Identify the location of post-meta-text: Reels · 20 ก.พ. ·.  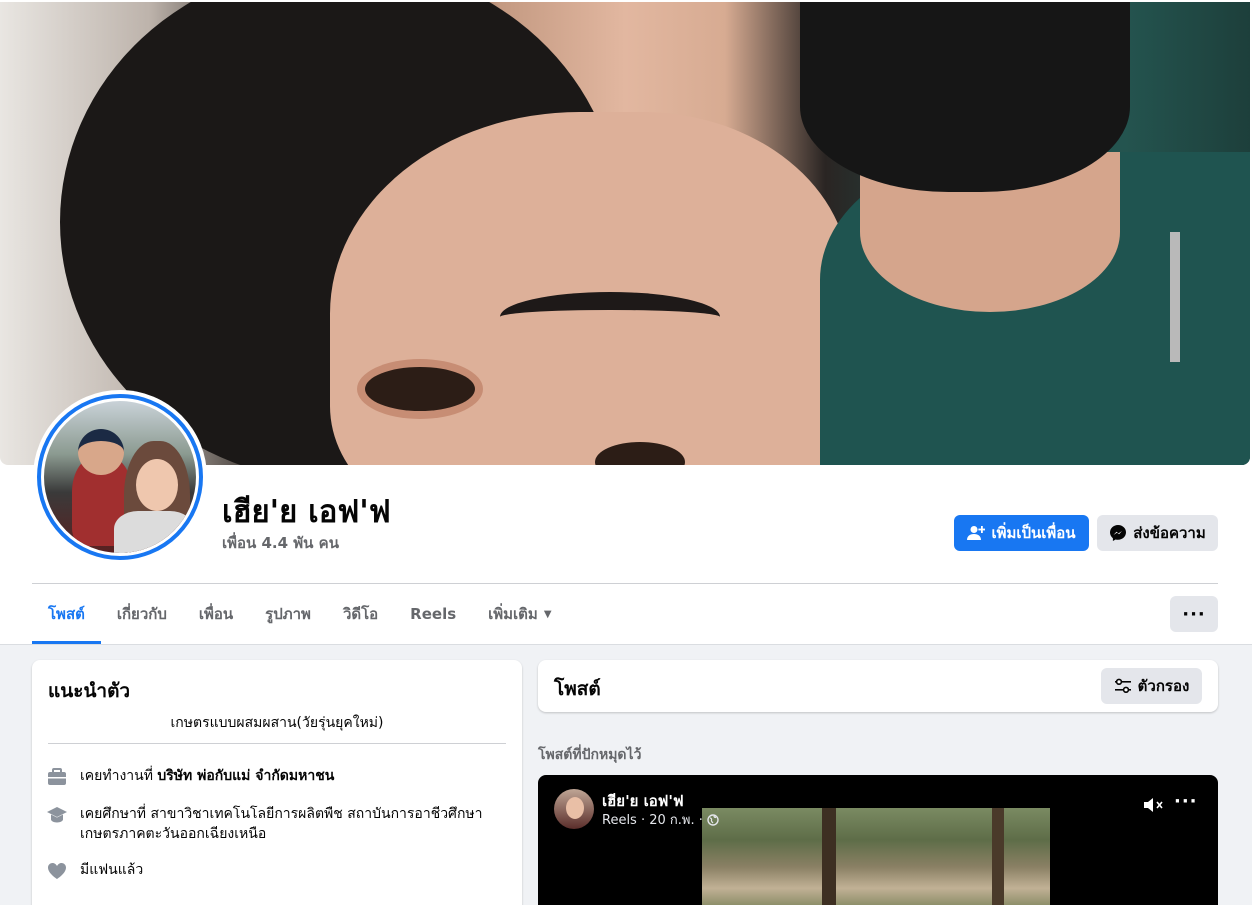
(652, 819).